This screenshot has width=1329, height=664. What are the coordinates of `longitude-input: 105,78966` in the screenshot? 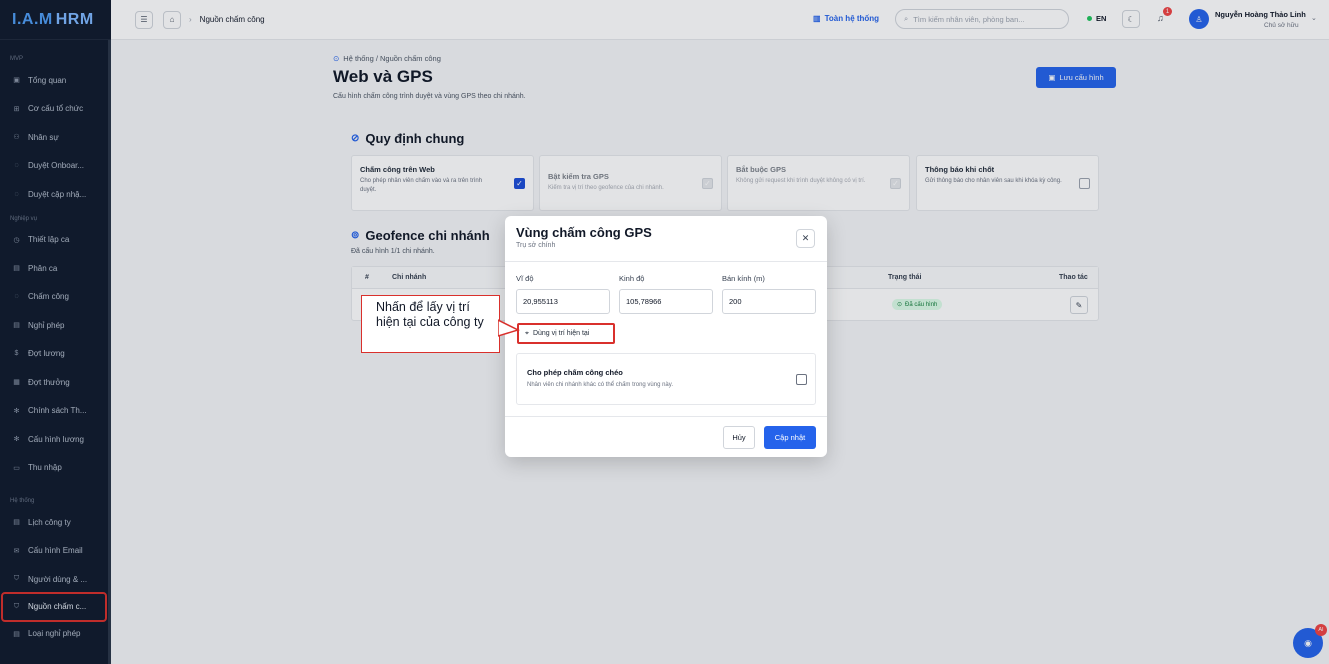 It's located at (666, 301).